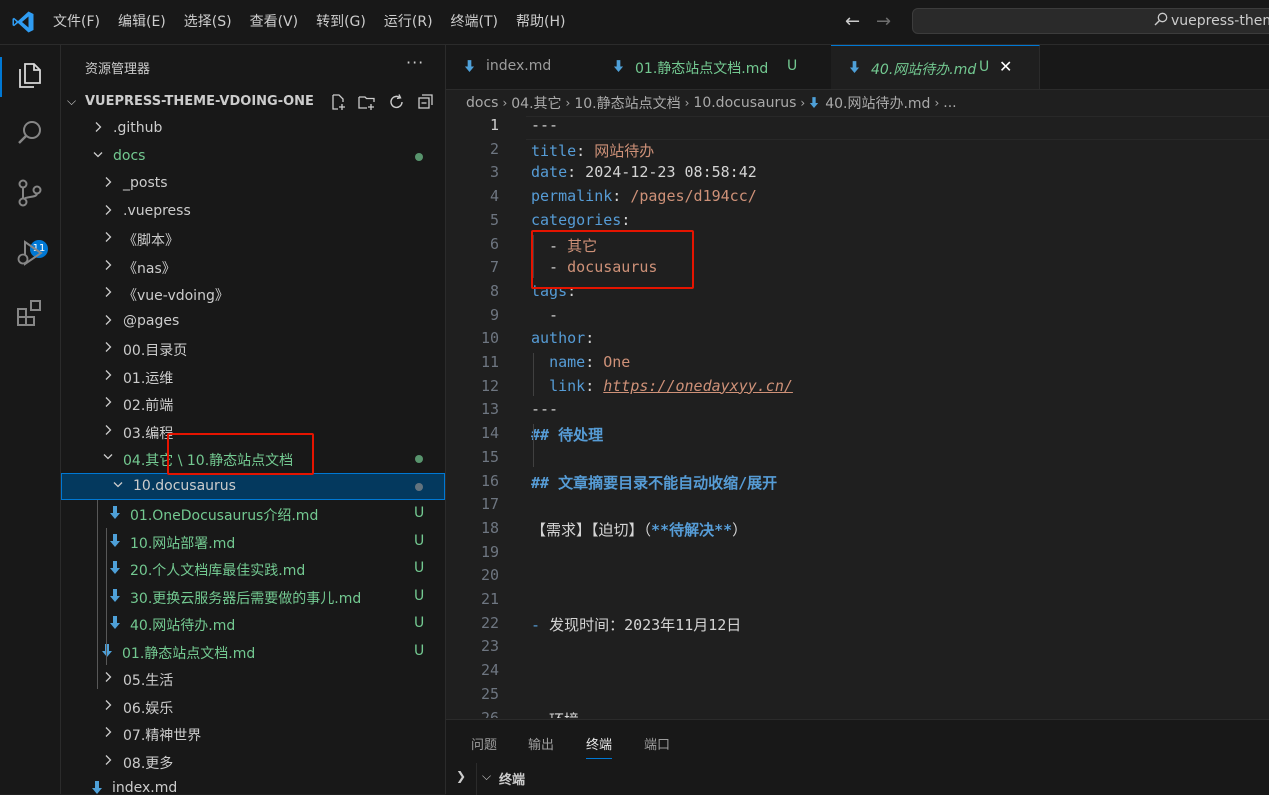  What do you see at coordinates (253, 156) in the screenshot?
I see `folder-item: docs` at bounding box center [253, 156].